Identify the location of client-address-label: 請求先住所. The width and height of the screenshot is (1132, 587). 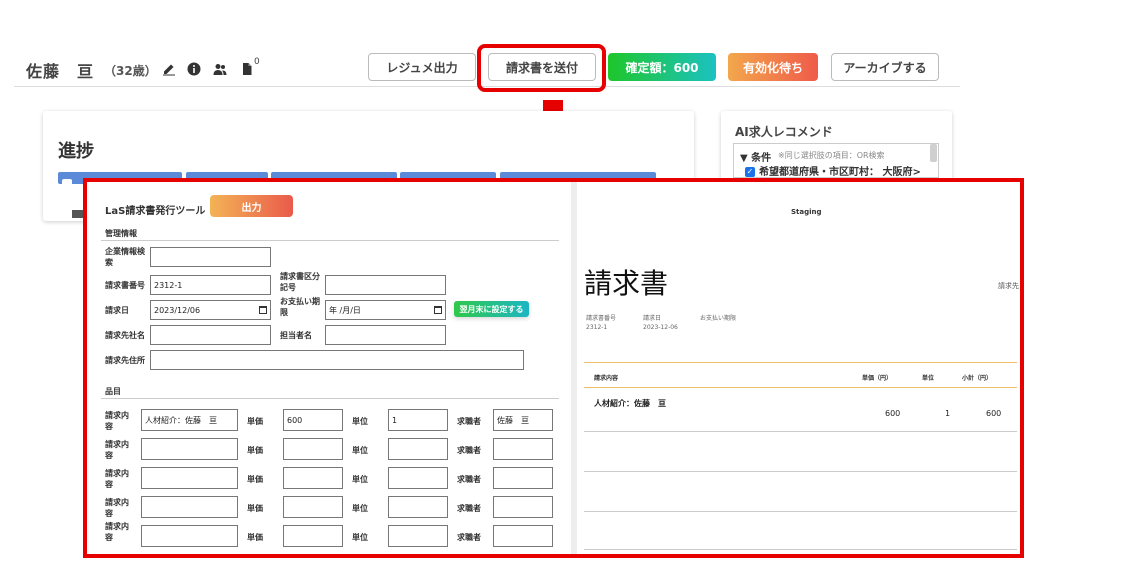
(125, 360).